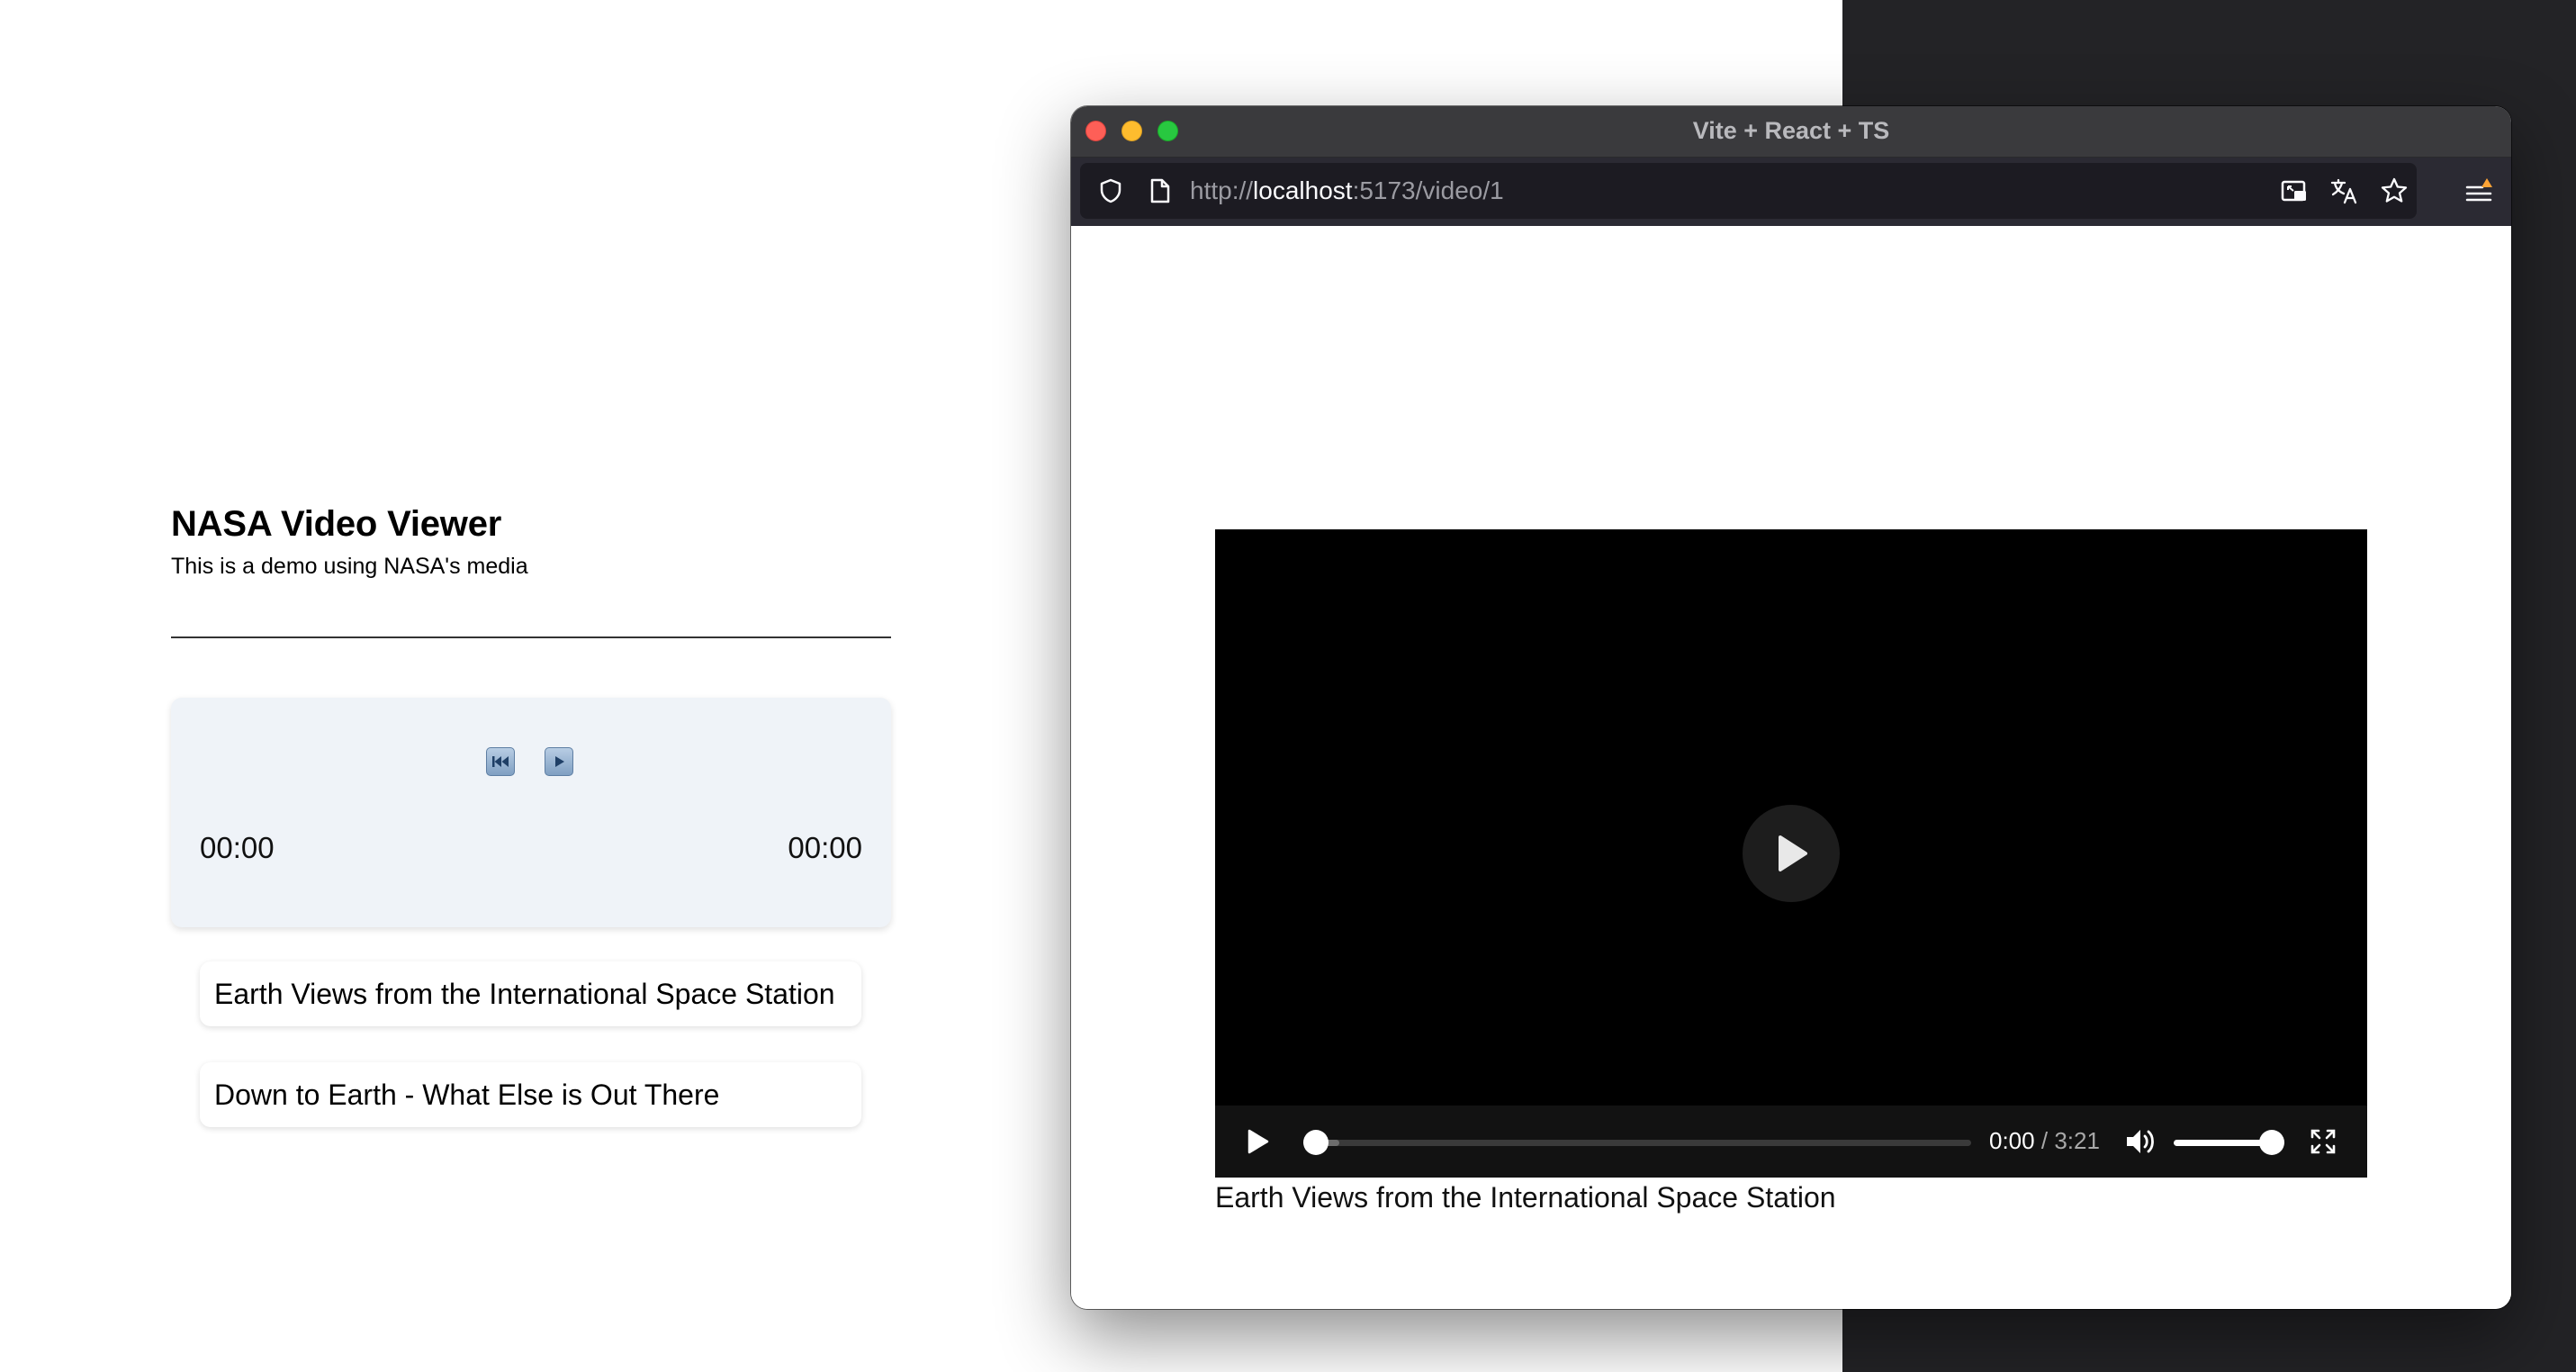 The width and height of the screenshot is (2576, 1372). I want to click on seek-bar, so click(1637, 1142).